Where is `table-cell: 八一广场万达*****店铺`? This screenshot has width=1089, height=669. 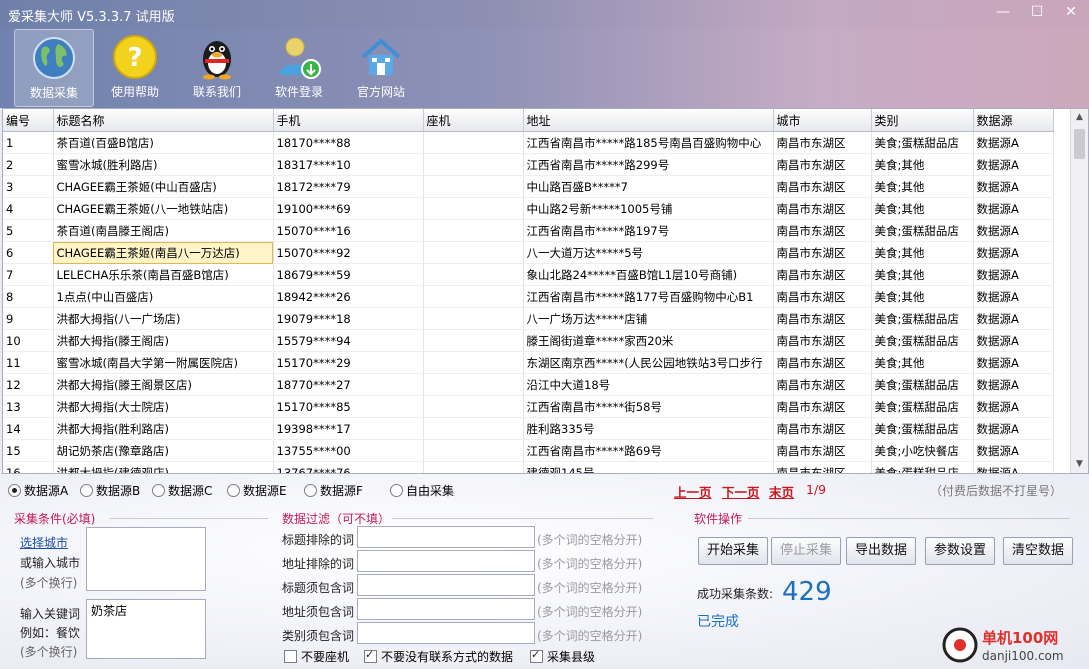
table-cell: 八一广场万达*****店铺 is located at coordinates (648, 318).